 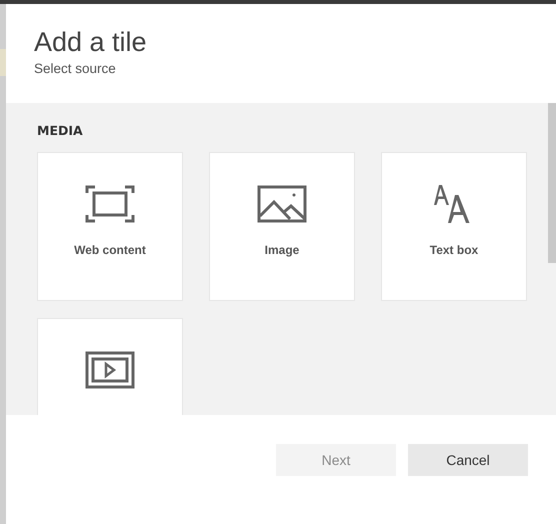 What do you see at coordinates (90, 42) in the screenshot?
I see `dialog-title: Add a tile` at bounding box center [90, 42].